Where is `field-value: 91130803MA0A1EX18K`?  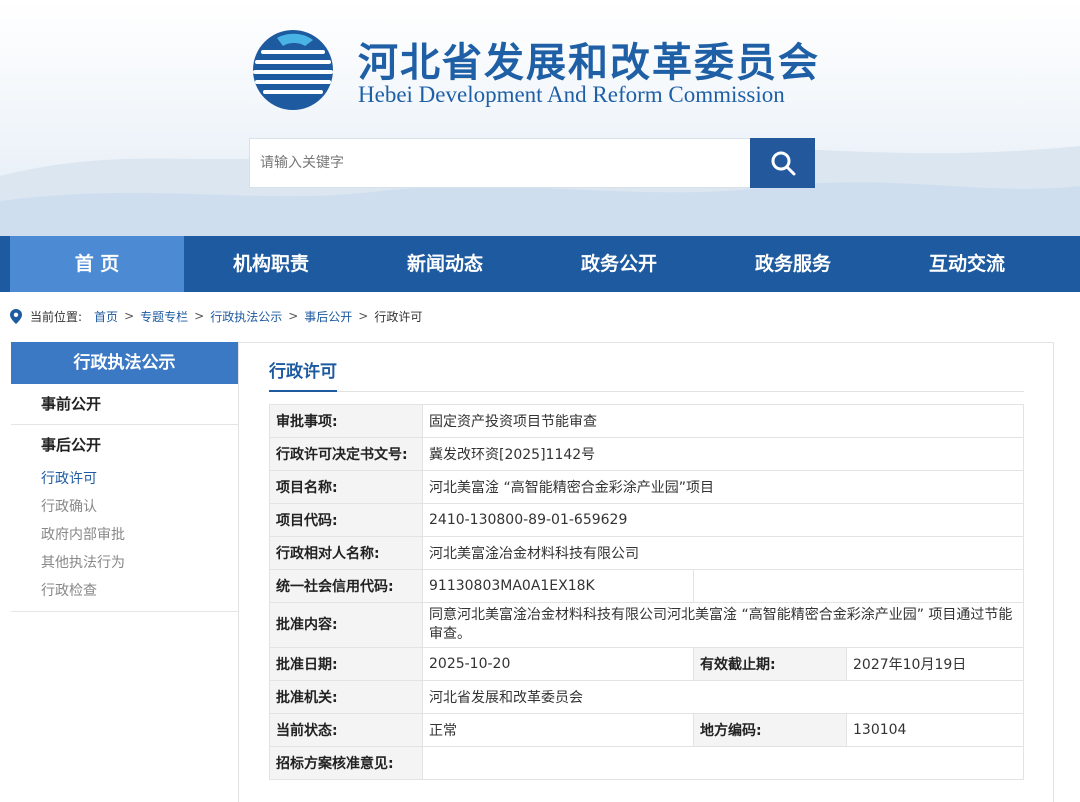 field-value: 91130803MA0A1EX18K is located at coordinates (558, 586).